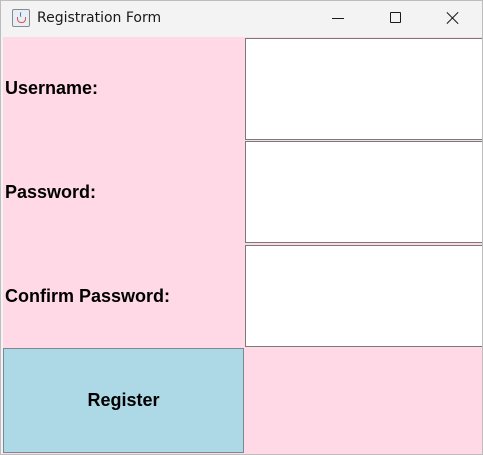 The width and height of the screenshot is (483, 455). Describe the element at coordinates (123, 400) in the screenshot. I see `register-button: Register` at that location.